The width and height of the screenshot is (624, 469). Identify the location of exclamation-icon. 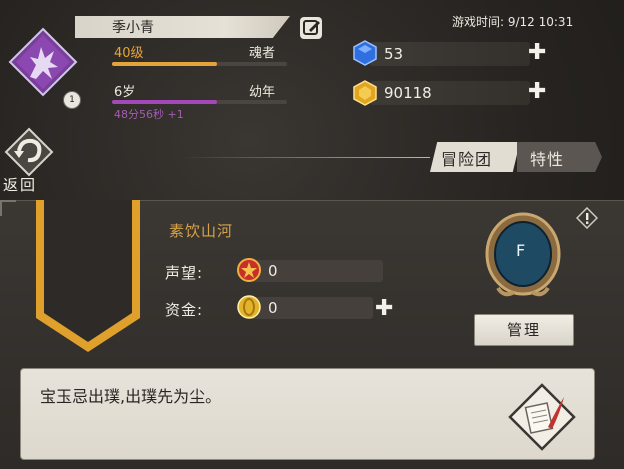
(587, 218).